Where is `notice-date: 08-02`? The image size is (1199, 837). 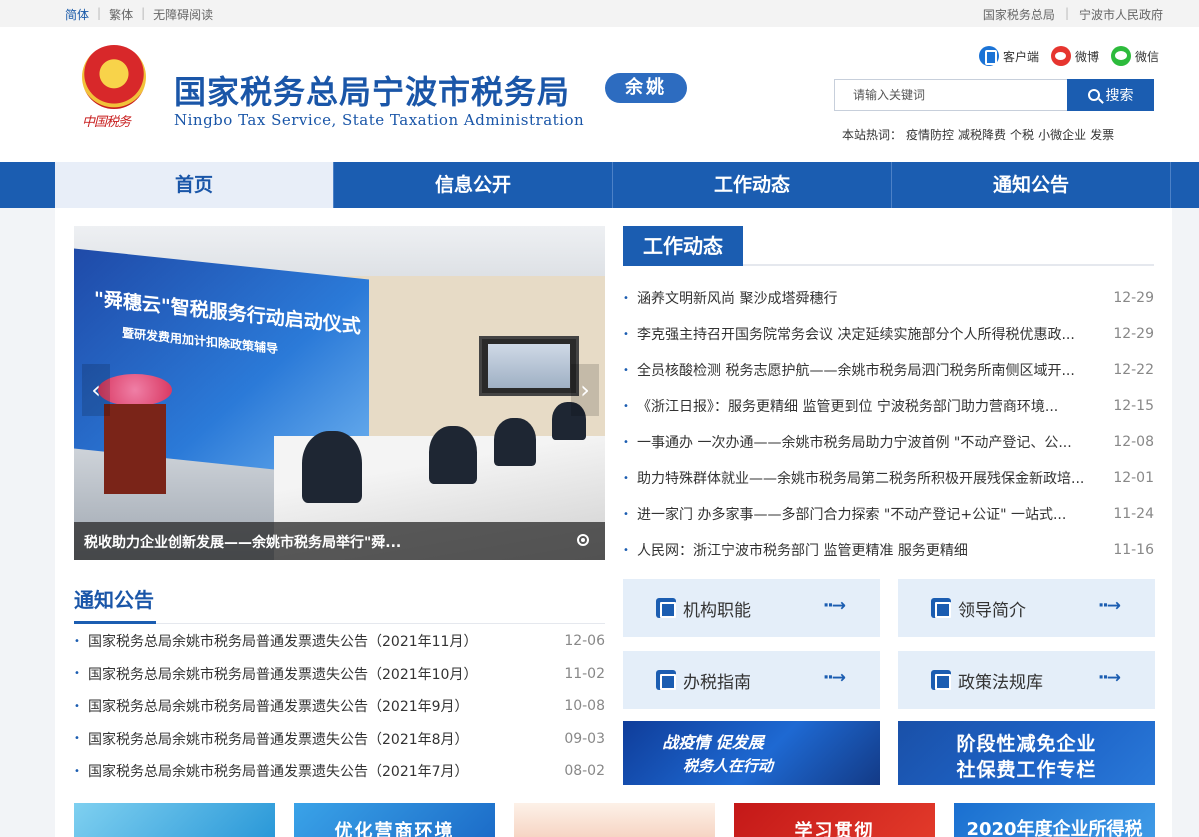 notice-date: 08-02 is located at coordinates (584, 771).